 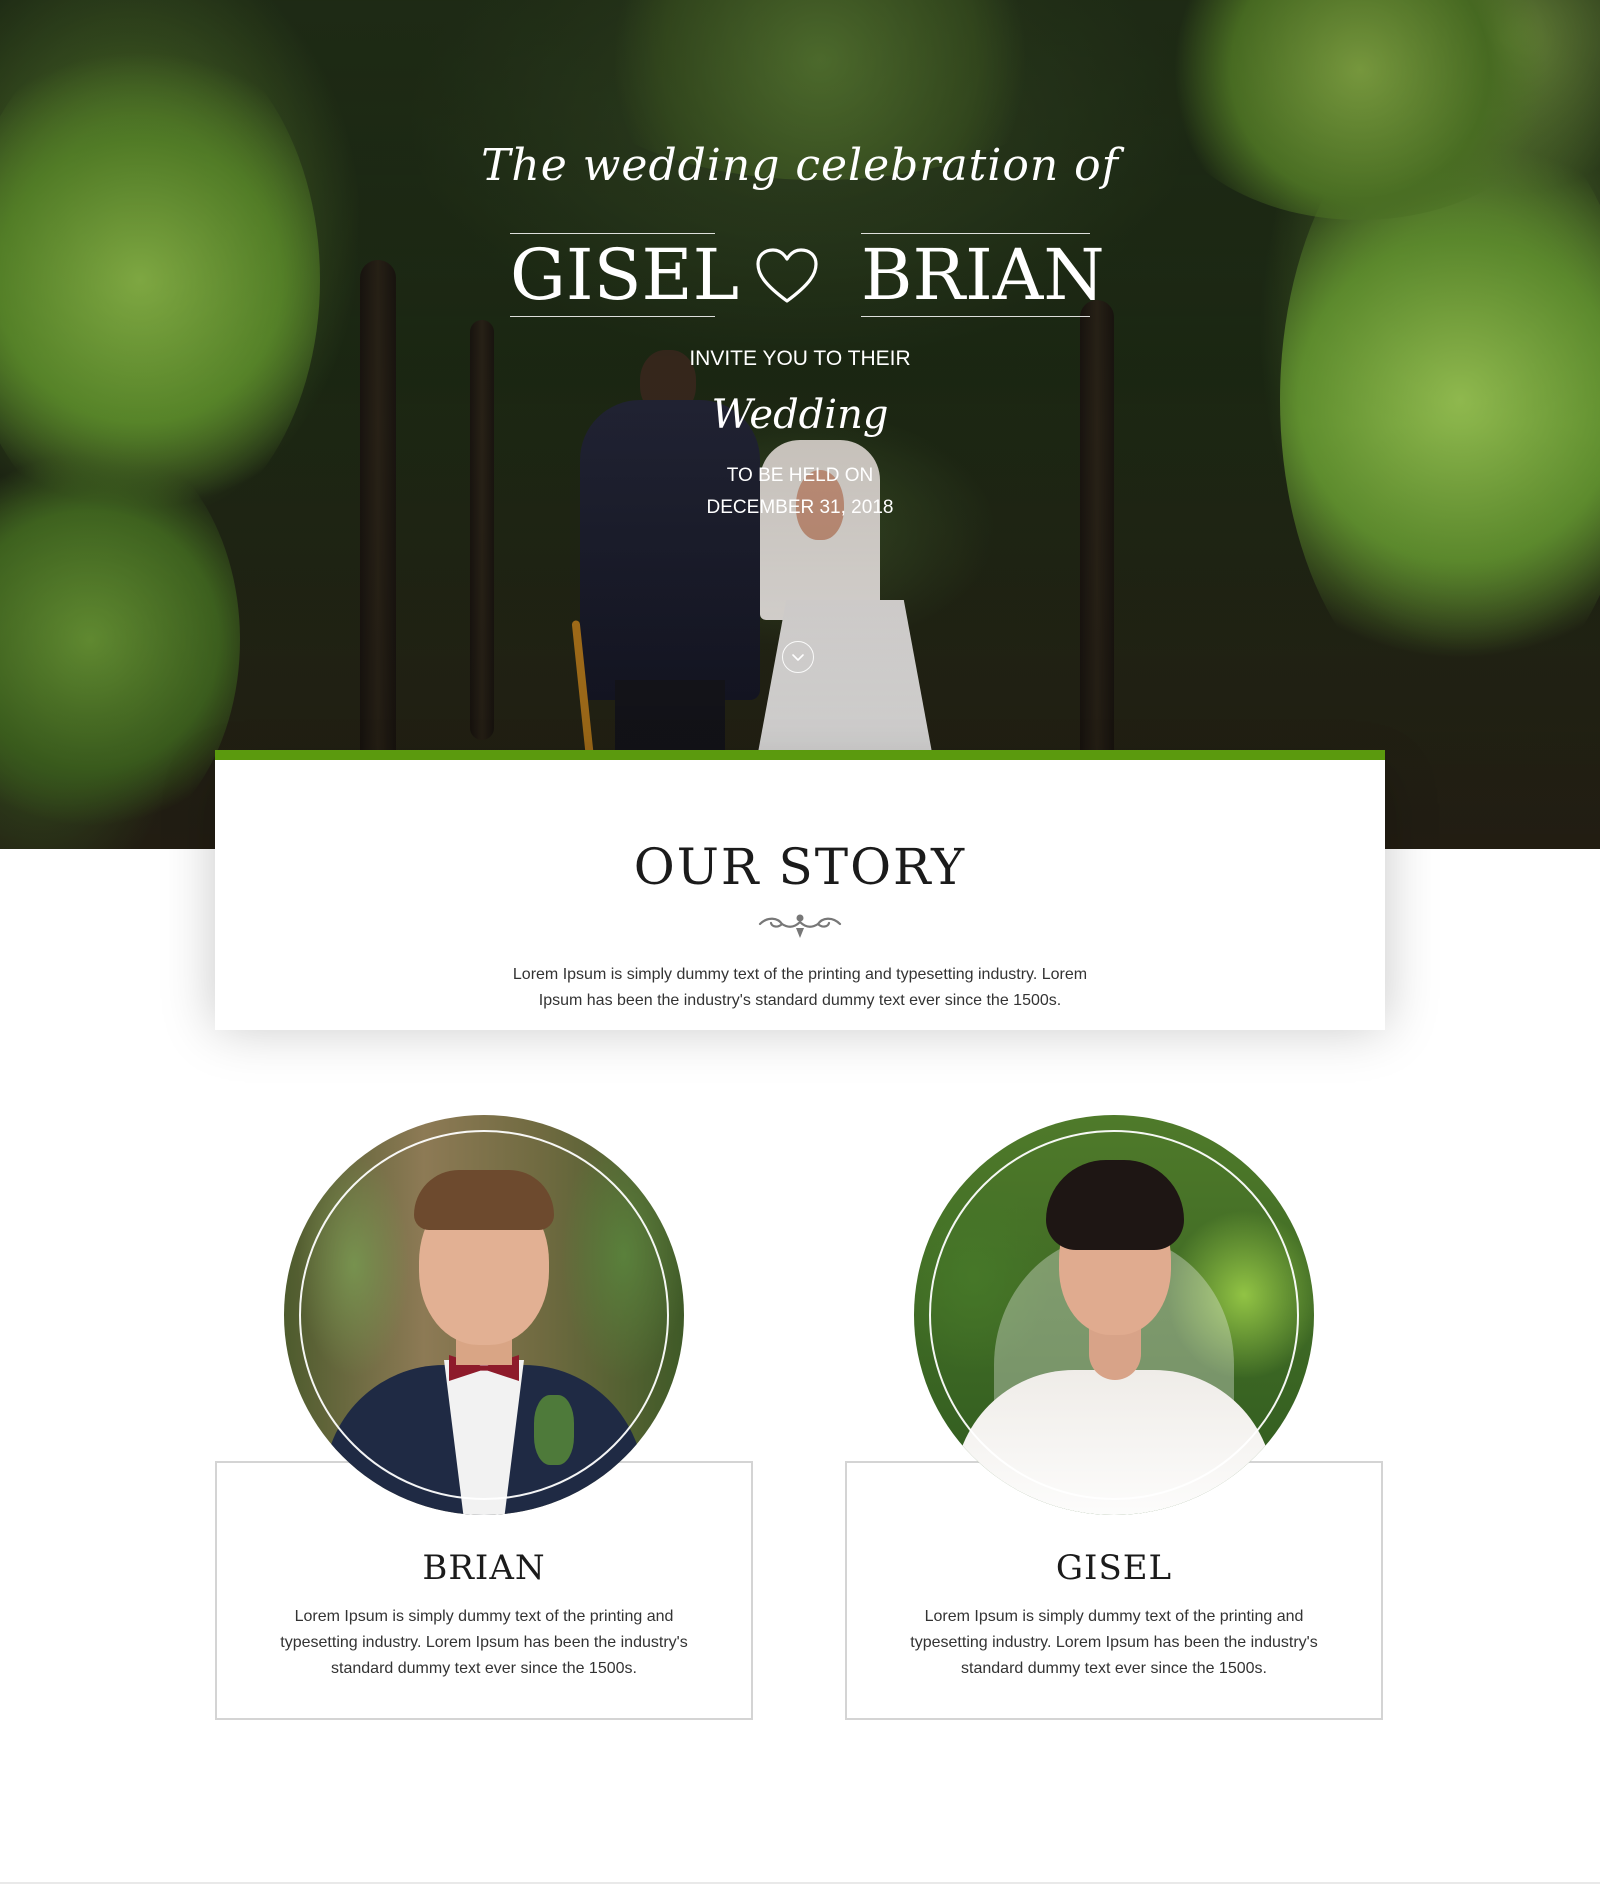 What do you see at coordinates (800, 415) in the screenshot?
I see `wedding-script-text: Wedding` at bounding box center [800, 415].